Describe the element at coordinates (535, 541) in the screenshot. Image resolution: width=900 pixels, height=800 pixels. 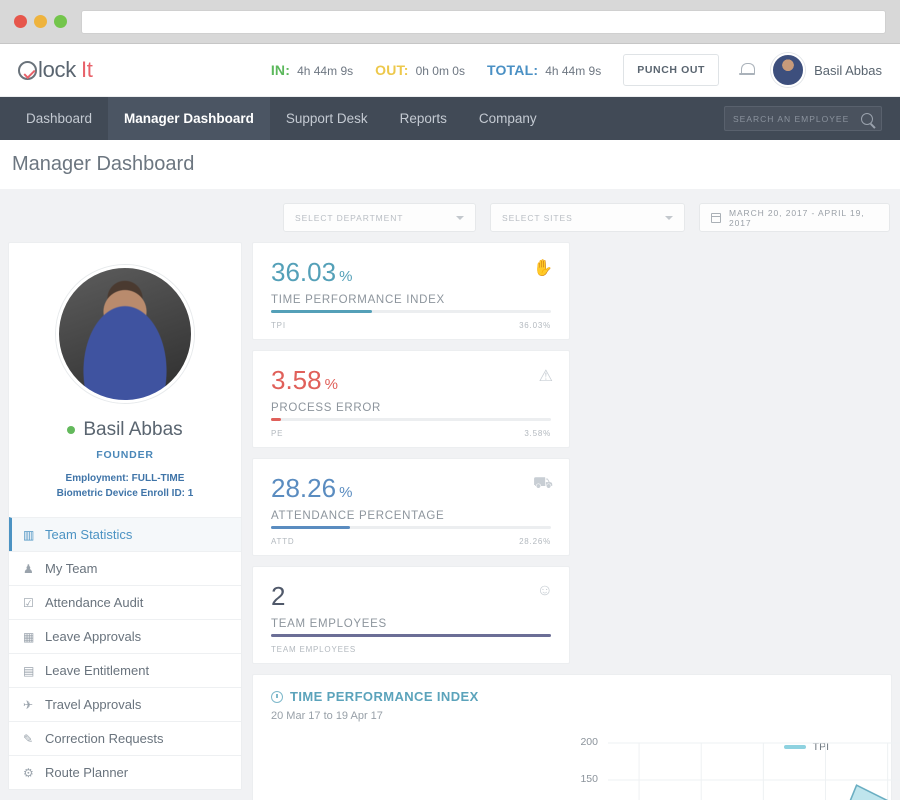
I see `kpi-footer-value: 28.26%` at that location.